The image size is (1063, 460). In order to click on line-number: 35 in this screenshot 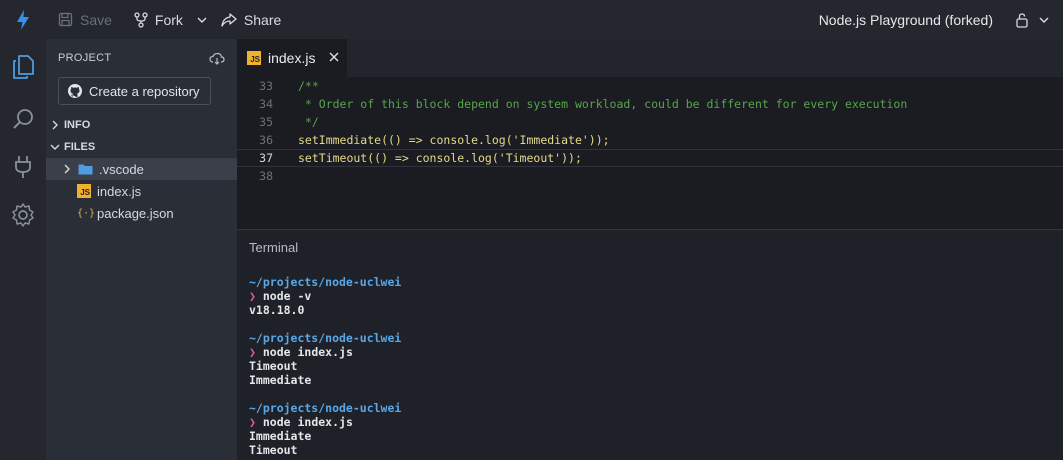, I will do `click(266, 122)`.